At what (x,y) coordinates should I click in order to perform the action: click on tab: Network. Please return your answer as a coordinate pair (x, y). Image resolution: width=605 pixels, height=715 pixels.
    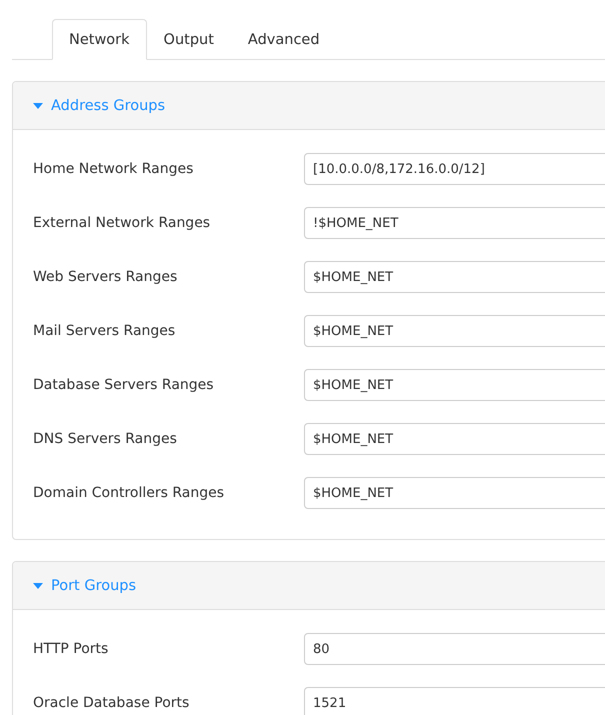
    Looking at the image, I should click on (99, 39).